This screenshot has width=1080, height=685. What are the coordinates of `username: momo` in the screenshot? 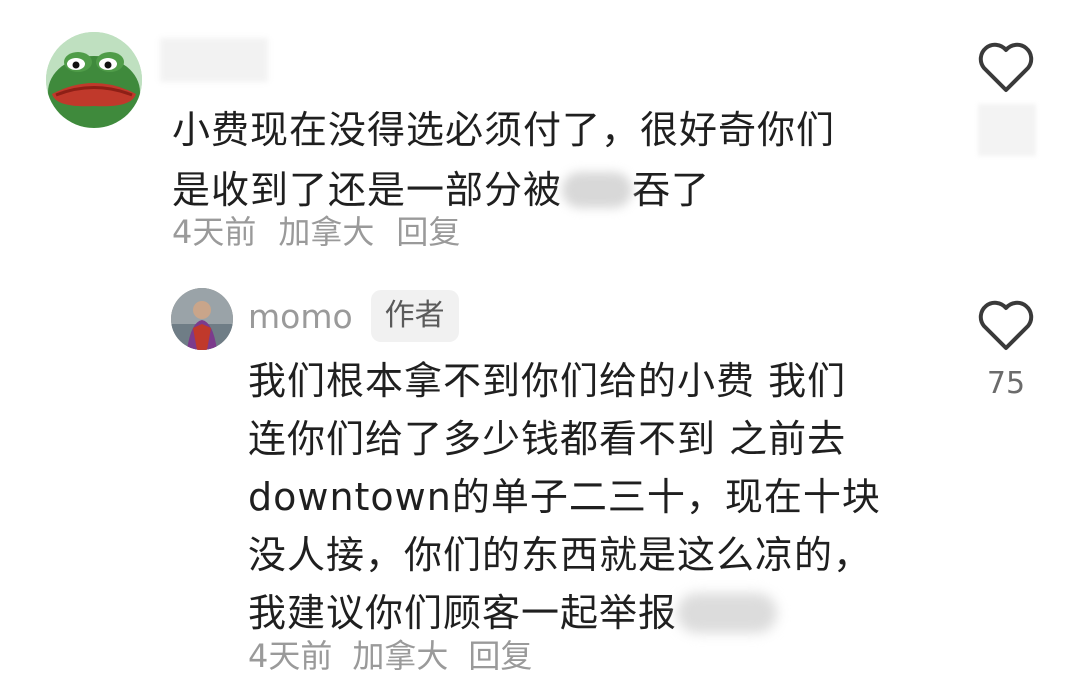 It's located at (300, 316).